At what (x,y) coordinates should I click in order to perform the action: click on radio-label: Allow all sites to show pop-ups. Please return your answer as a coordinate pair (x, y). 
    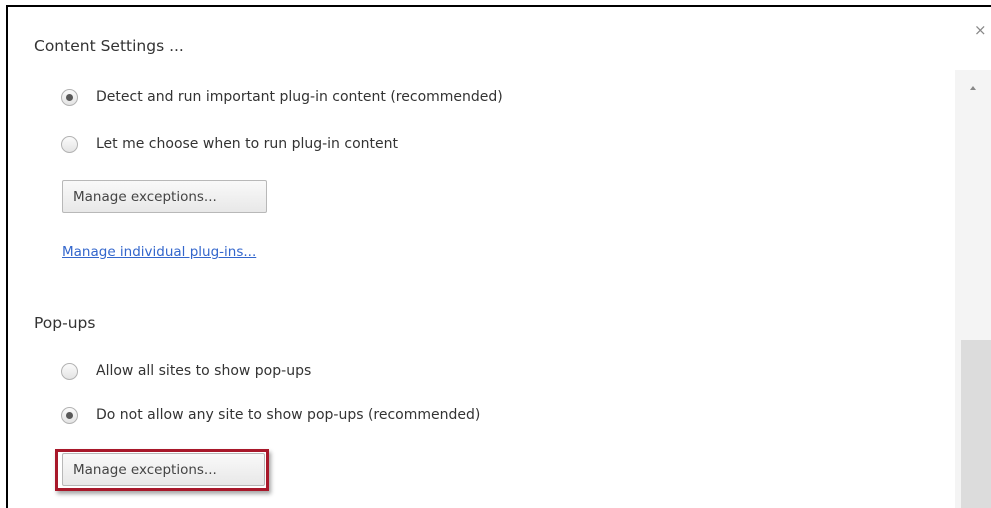
    Looking at the image, I should click on (204, 371).